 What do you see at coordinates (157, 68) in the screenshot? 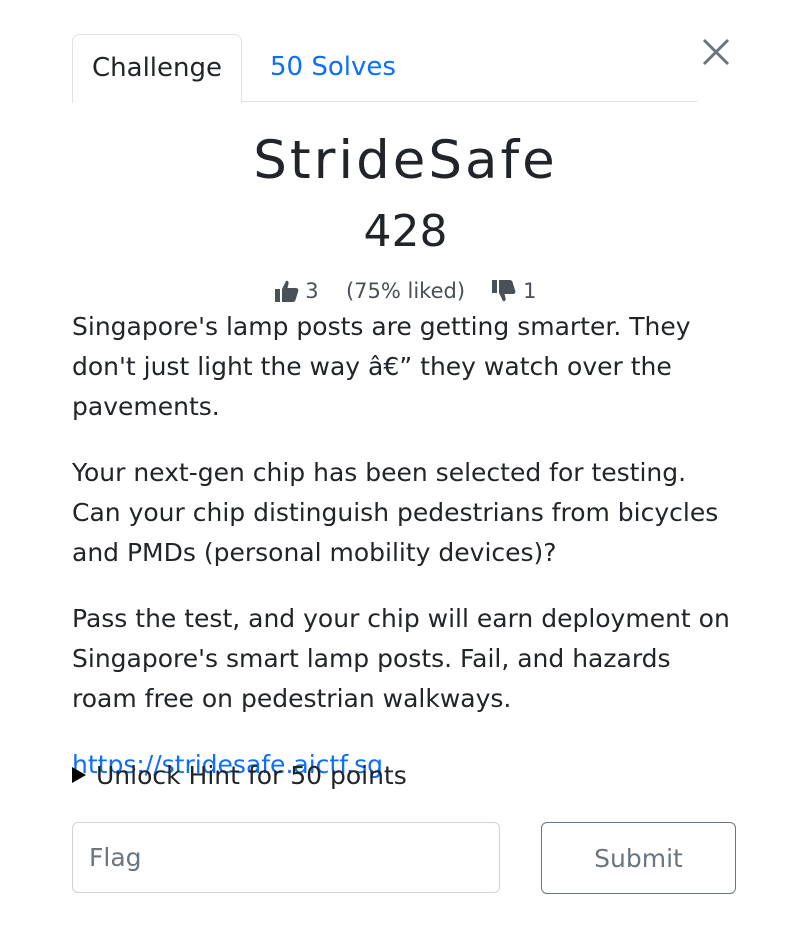
I see `tab-challenge: Challenge` at bounding box center [157, 68].